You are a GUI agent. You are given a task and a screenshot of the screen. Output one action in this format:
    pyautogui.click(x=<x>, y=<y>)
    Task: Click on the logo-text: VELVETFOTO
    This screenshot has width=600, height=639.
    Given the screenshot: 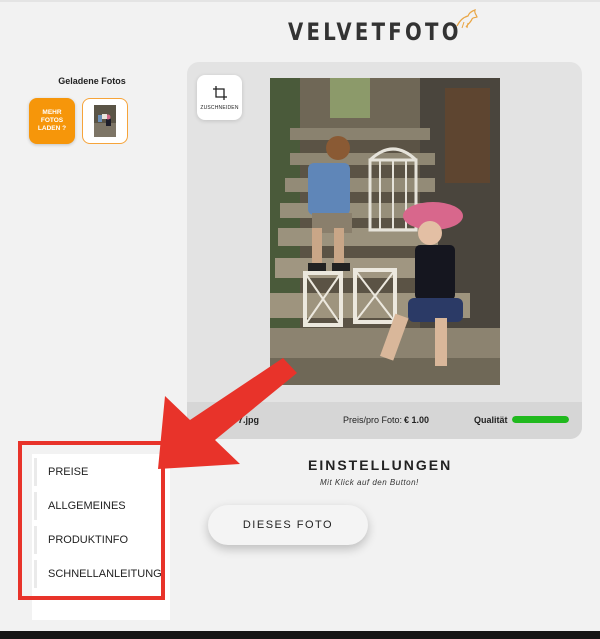 What is the action you would take?
    pyautogui.click(x=375, y=32)
    